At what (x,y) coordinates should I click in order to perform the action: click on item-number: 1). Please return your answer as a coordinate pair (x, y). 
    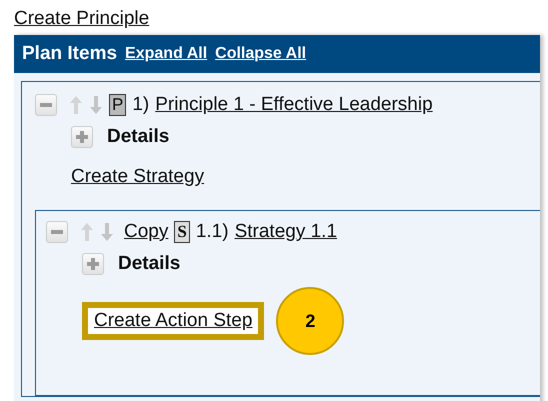
    Looking at the image, I should click on (141, 105).